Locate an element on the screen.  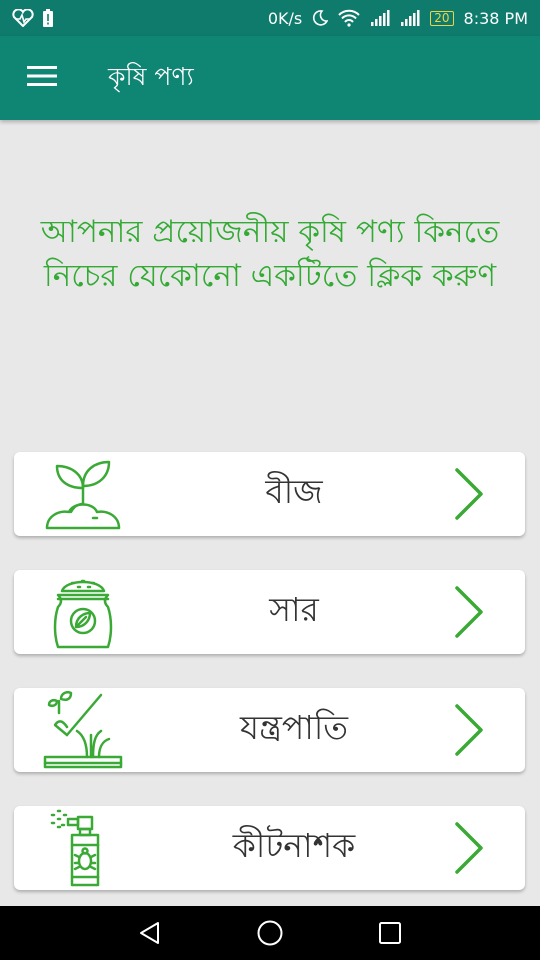
battery-indicator: 20 is located at coordinates (442, 18).